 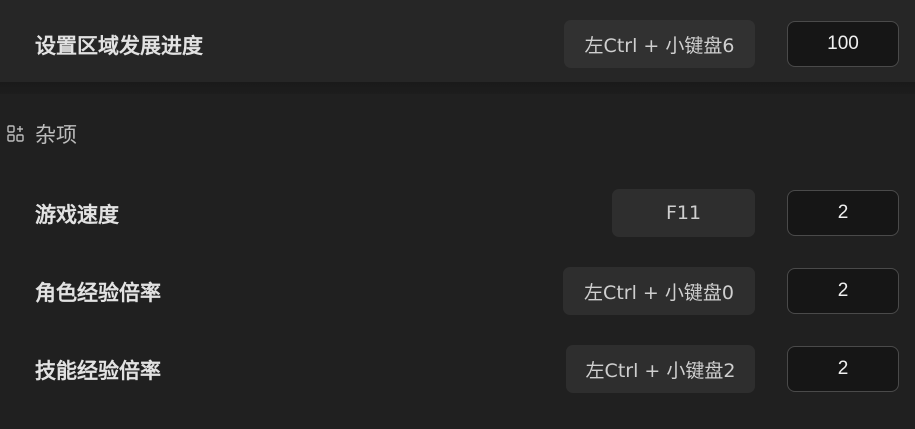 I want to click on character-exp-rate-label: 角色经验倍率, so click(x=98, y=293).